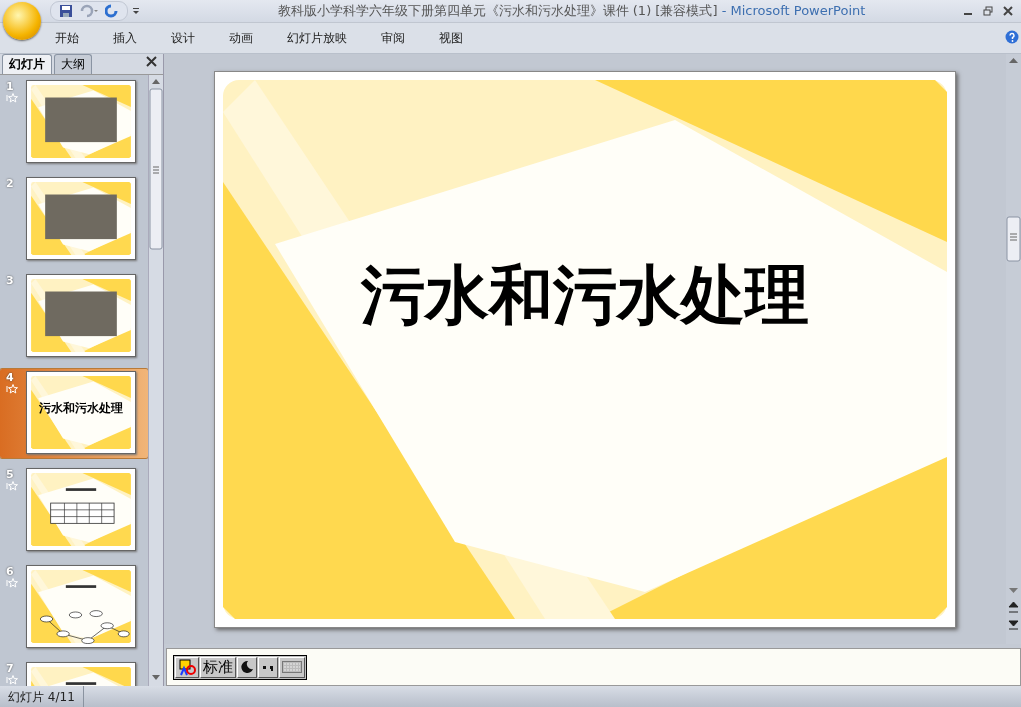 The height and width of the screenshot is (707, 1021). I want to click on slide-number: 6, so click(10, 571).